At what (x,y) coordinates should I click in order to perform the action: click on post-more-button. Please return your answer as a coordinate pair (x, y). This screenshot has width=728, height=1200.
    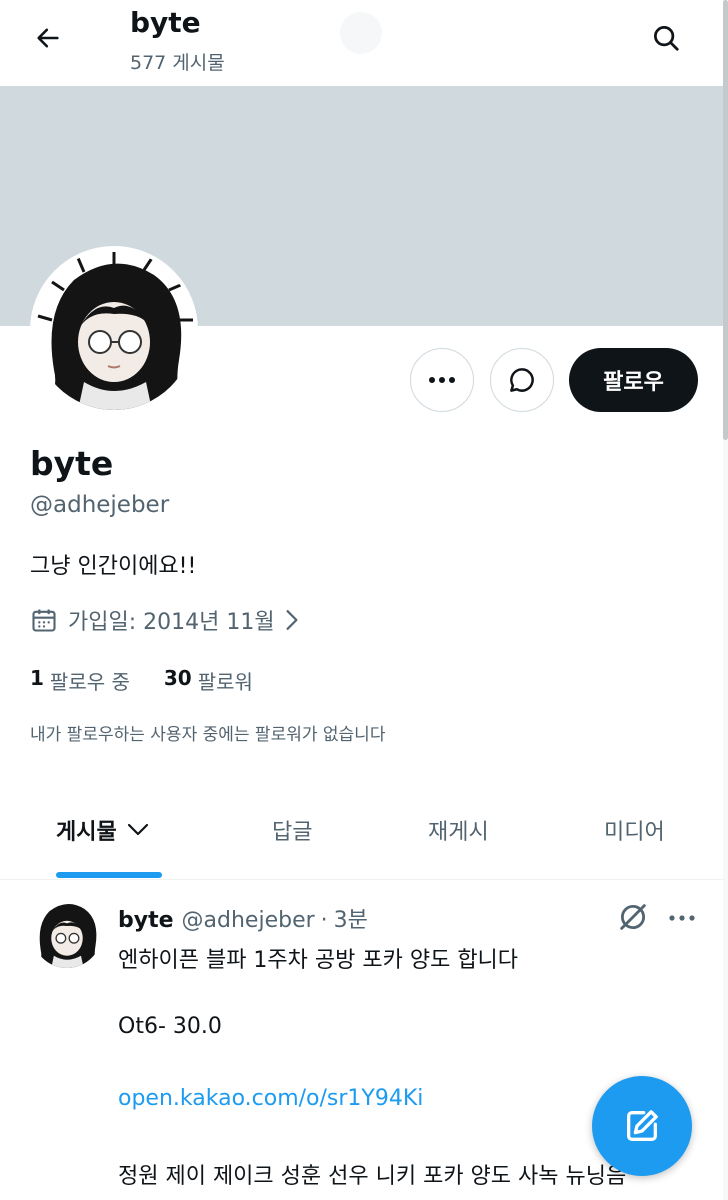
    Looking at the image, I should click on (682, 918).